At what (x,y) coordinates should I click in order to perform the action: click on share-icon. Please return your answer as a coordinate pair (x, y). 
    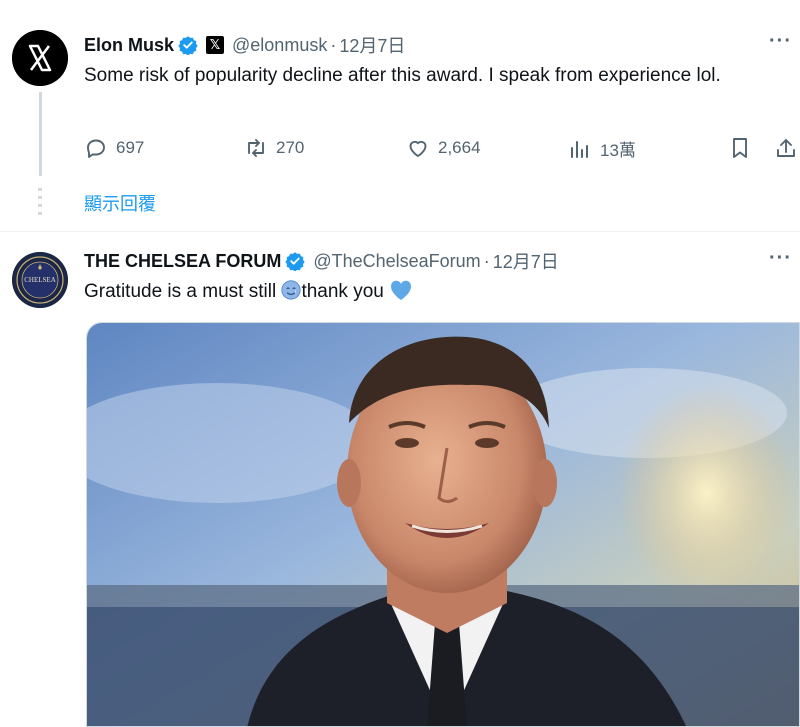
    Looking at the image, I should click on (786, 148).